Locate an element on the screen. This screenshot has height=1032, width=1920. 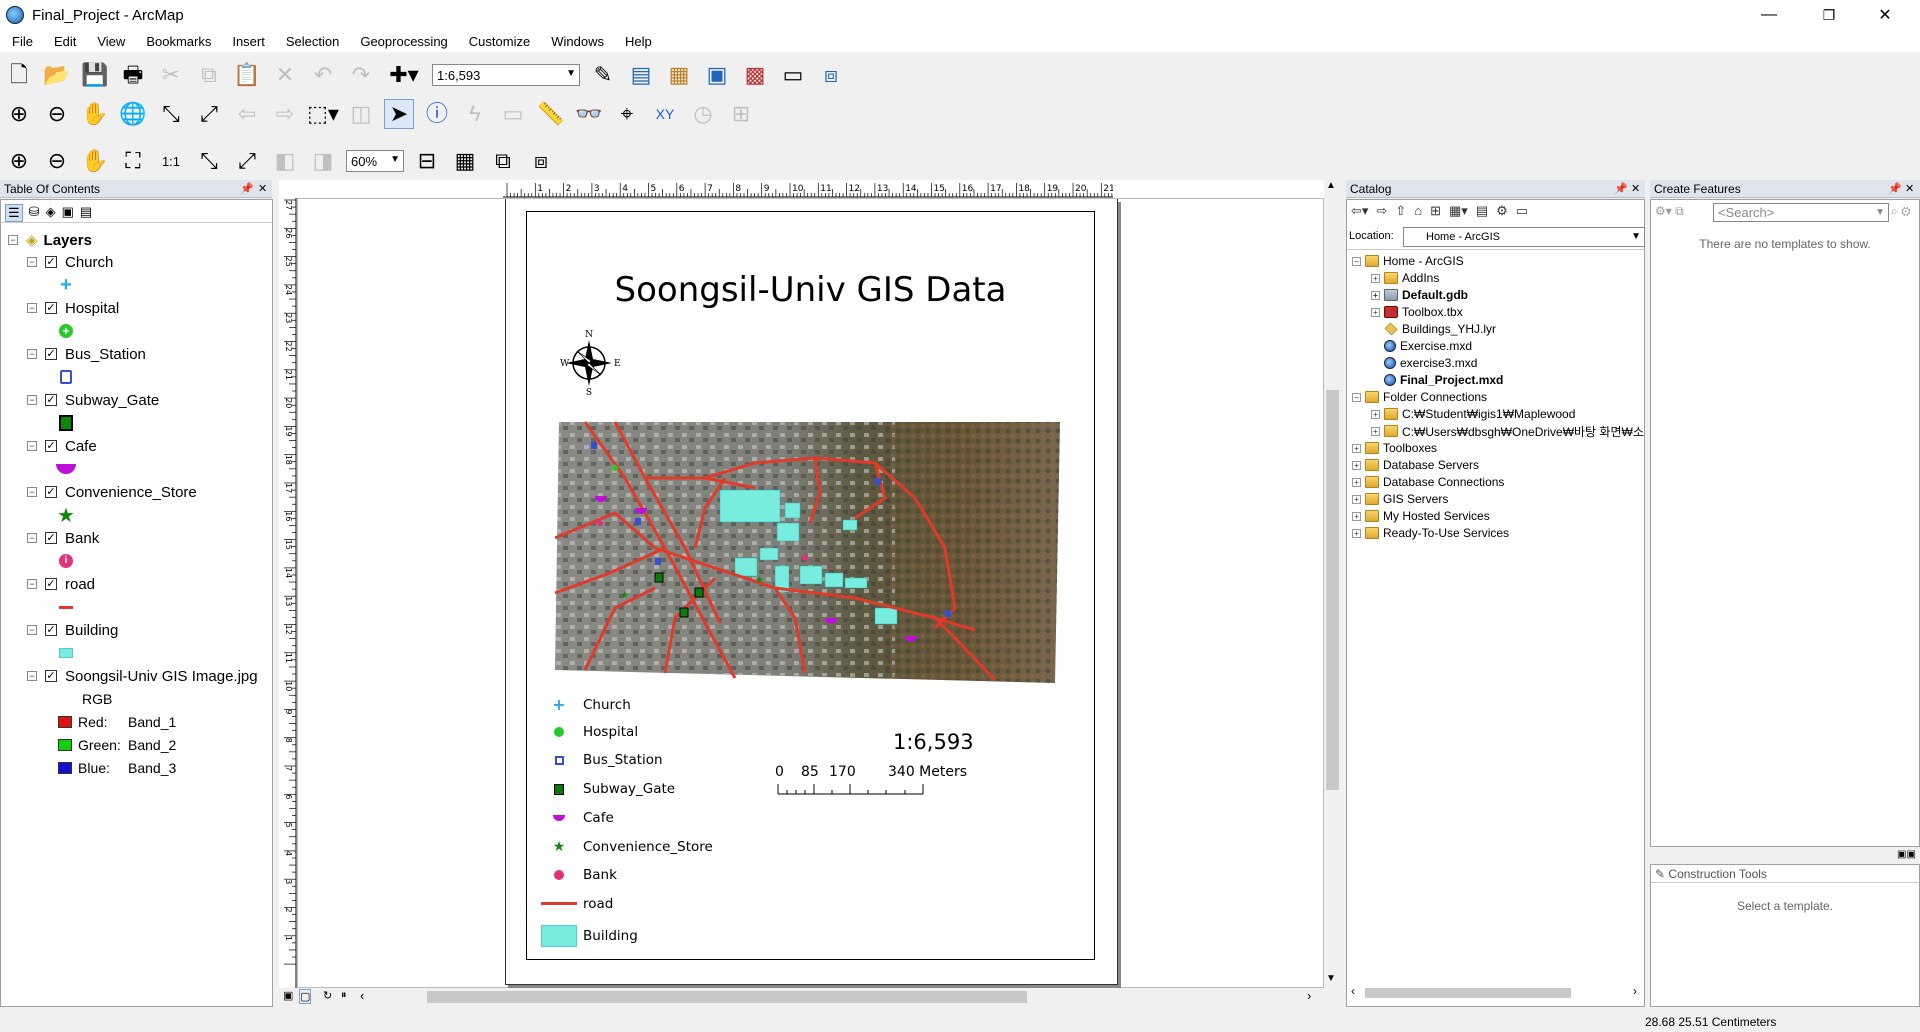
fixed-zoom-out-page-icon: ⤢ is located at coordinates (247, 161).